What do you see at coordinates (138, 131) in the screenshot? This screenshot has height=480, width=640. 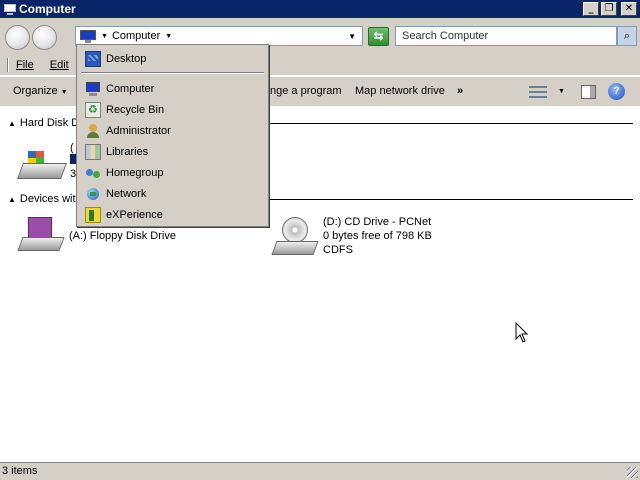 I see `dropdown-item-label: Administrator` at bounding box center [138, 131].